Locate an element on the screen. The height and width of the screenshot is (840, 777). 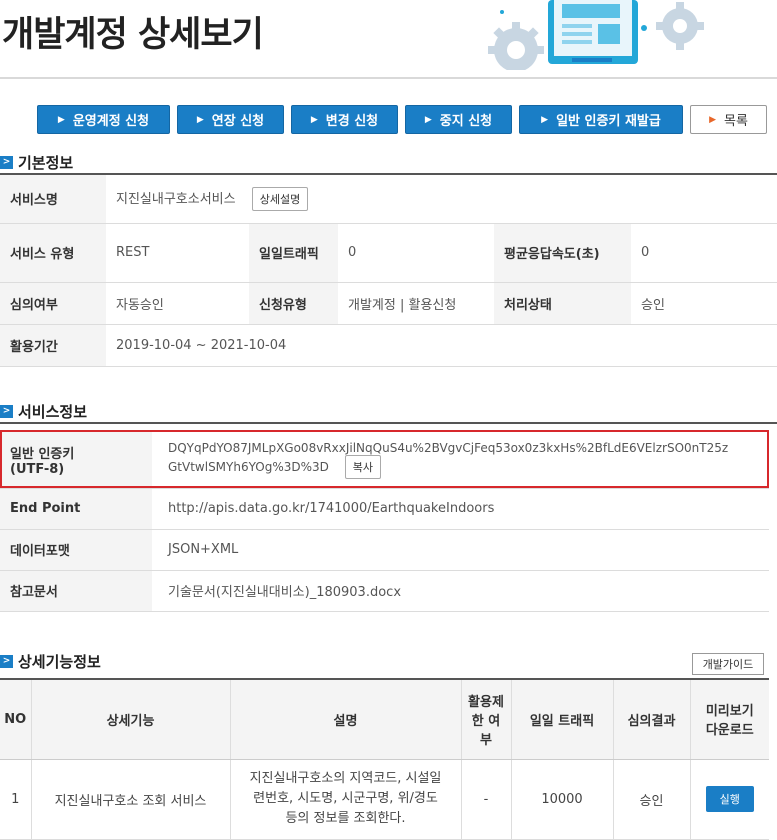
detail-description-button: 상세설명 is located at coordinates (280, 198).